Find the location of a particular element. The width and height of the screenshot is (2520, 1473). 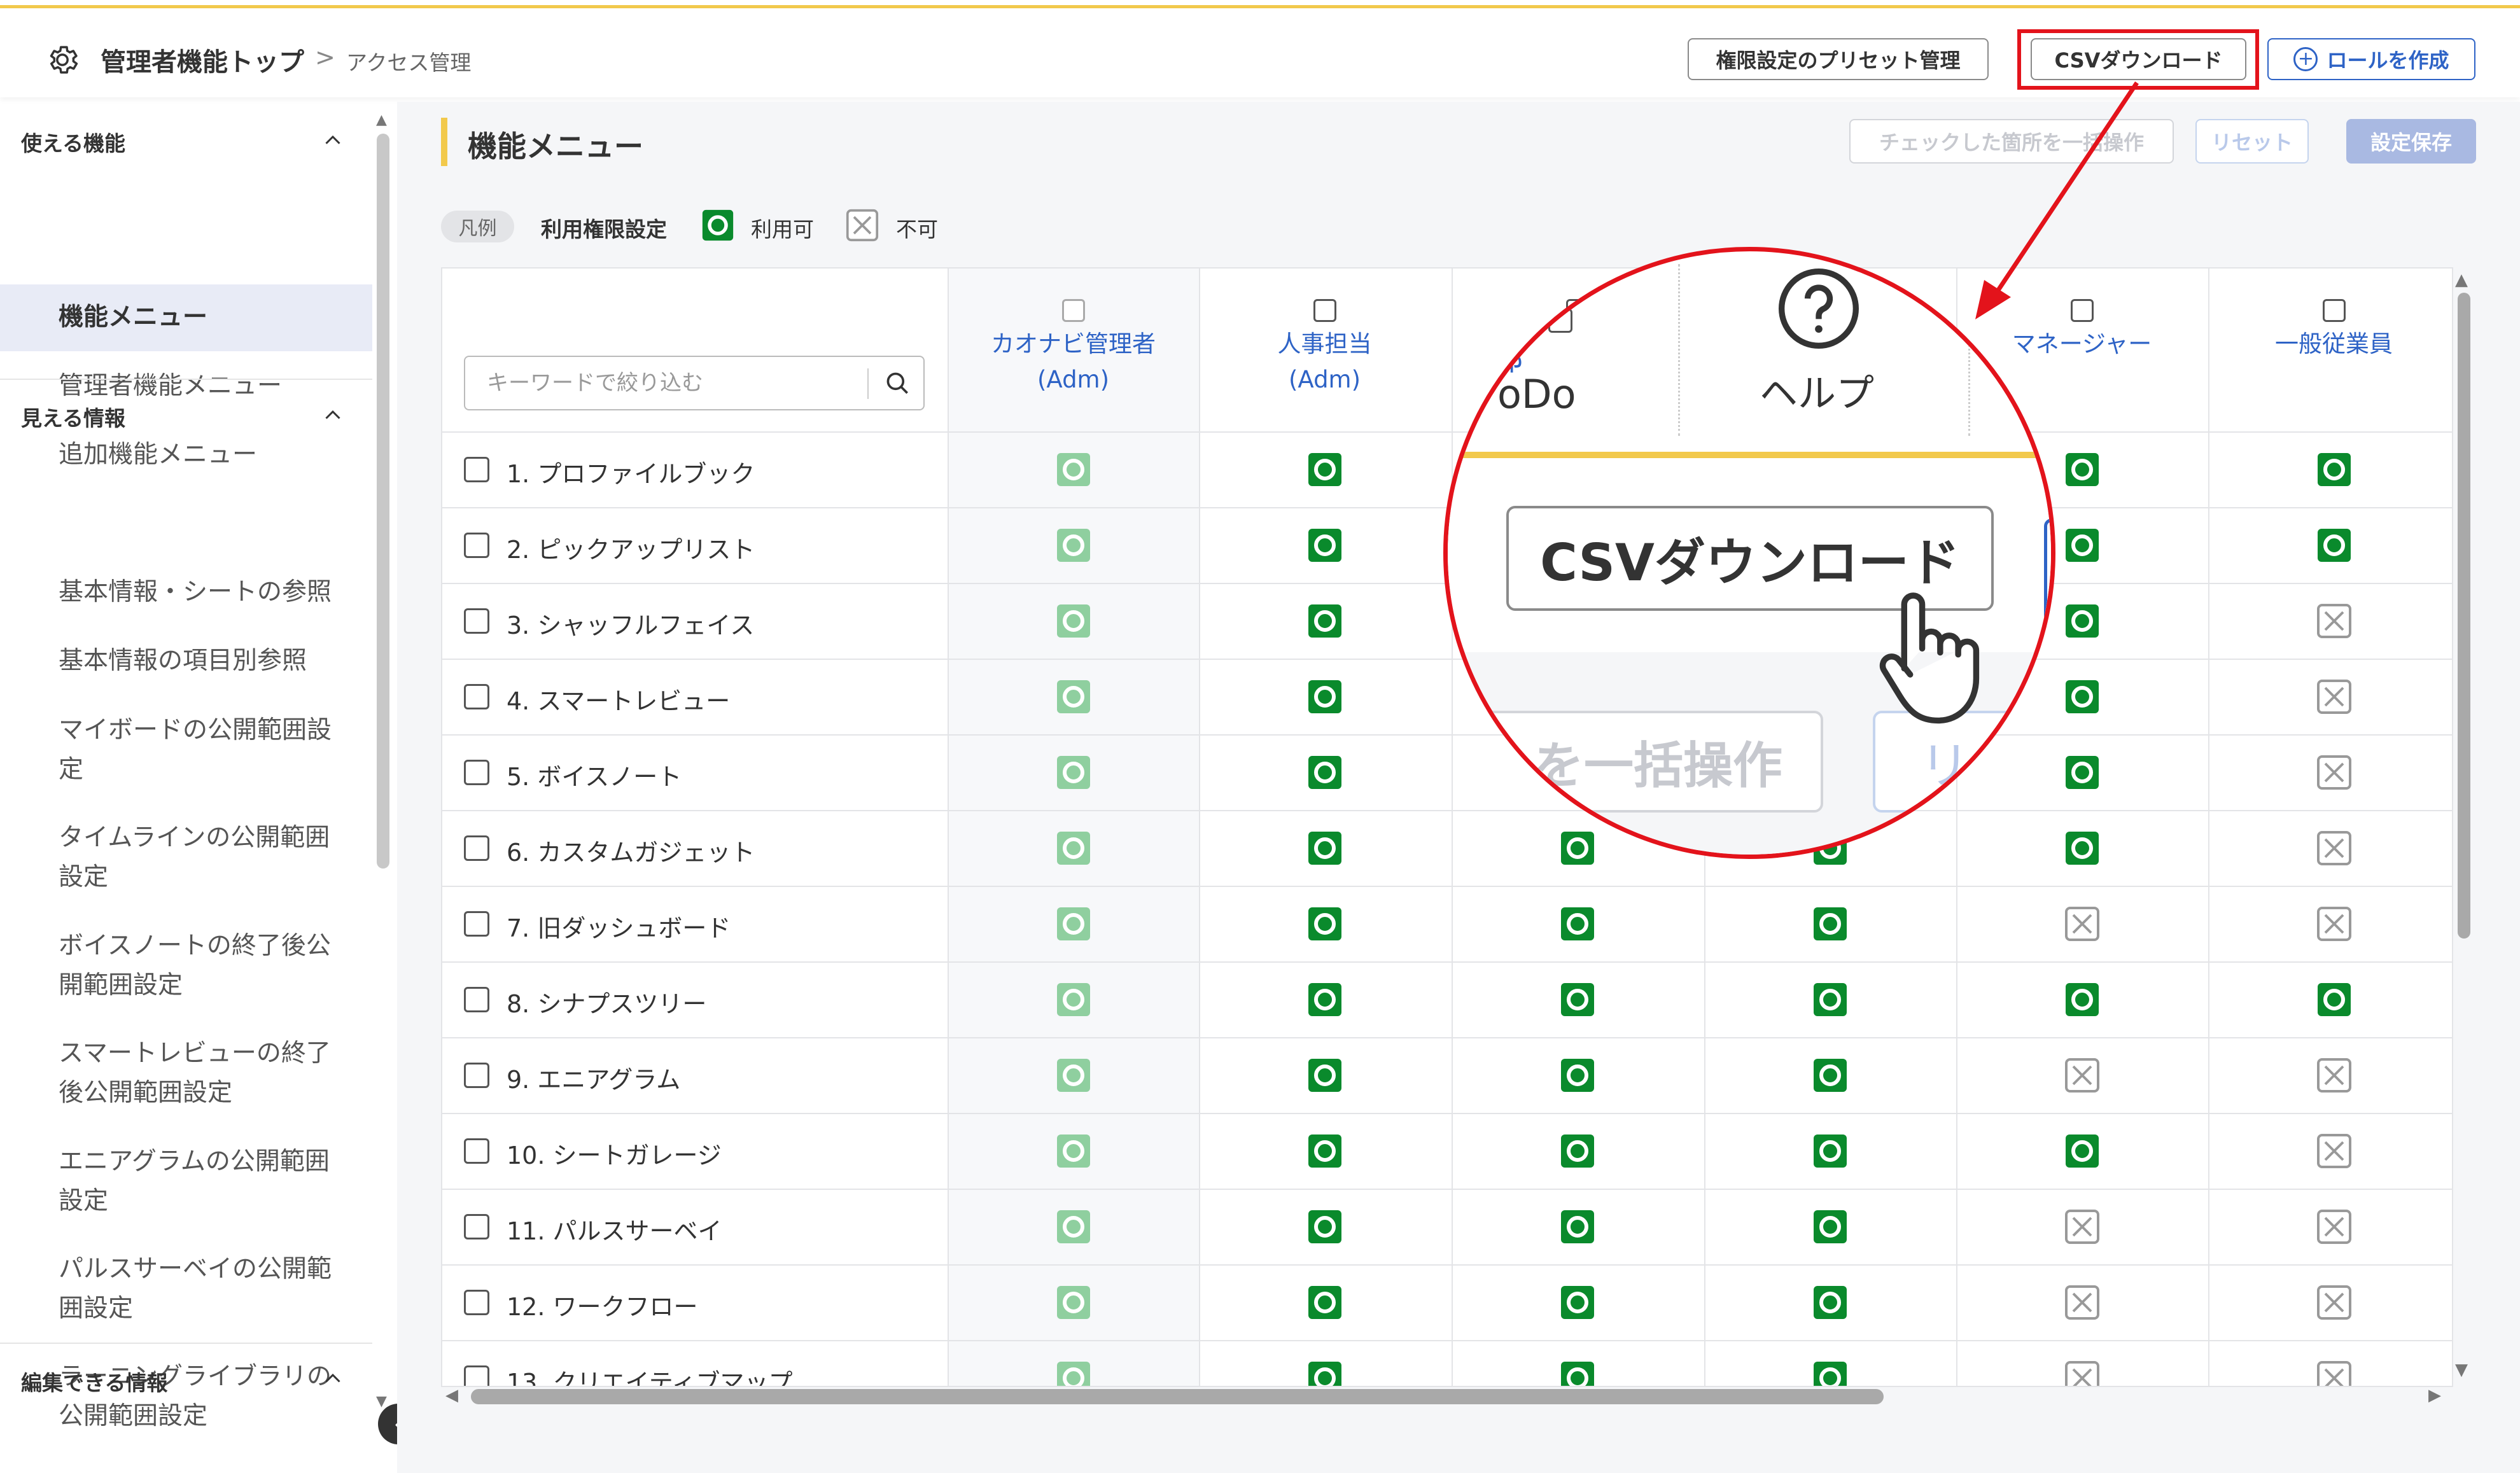

reset-button: リセット is located at coordinates (2252, 141).